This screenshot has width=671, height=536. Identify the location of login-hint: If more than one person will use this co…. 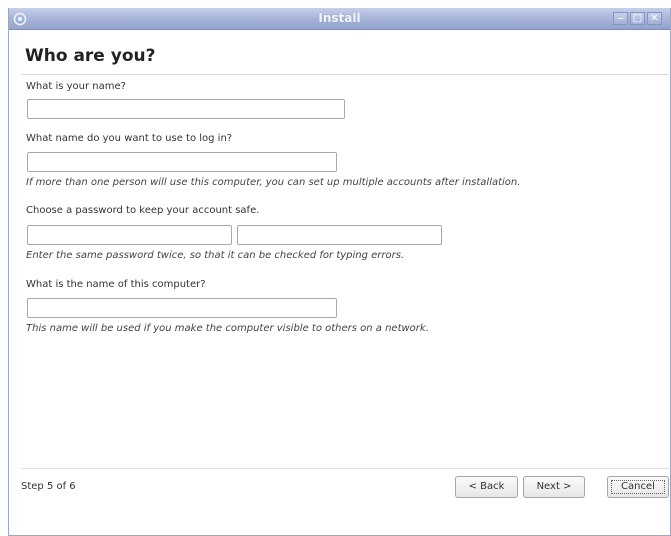
(273, 182).